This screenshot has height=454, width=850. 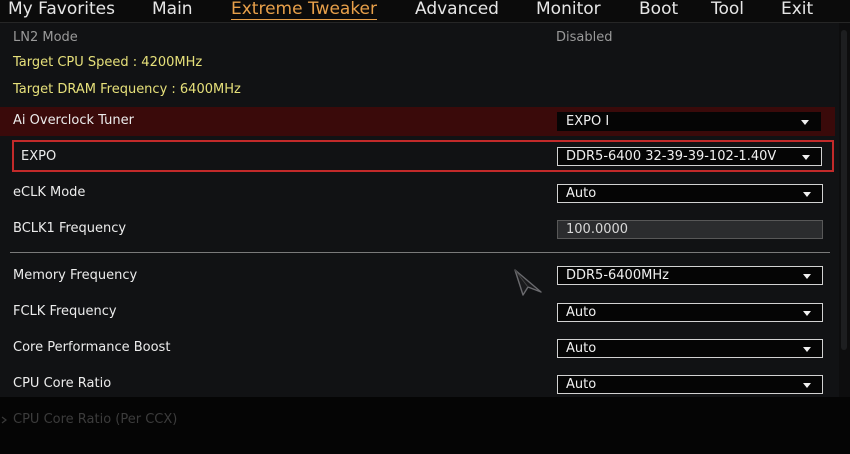 I want to click on eclk-mode-label: eCLK Mode, so click(x=49, y=192).